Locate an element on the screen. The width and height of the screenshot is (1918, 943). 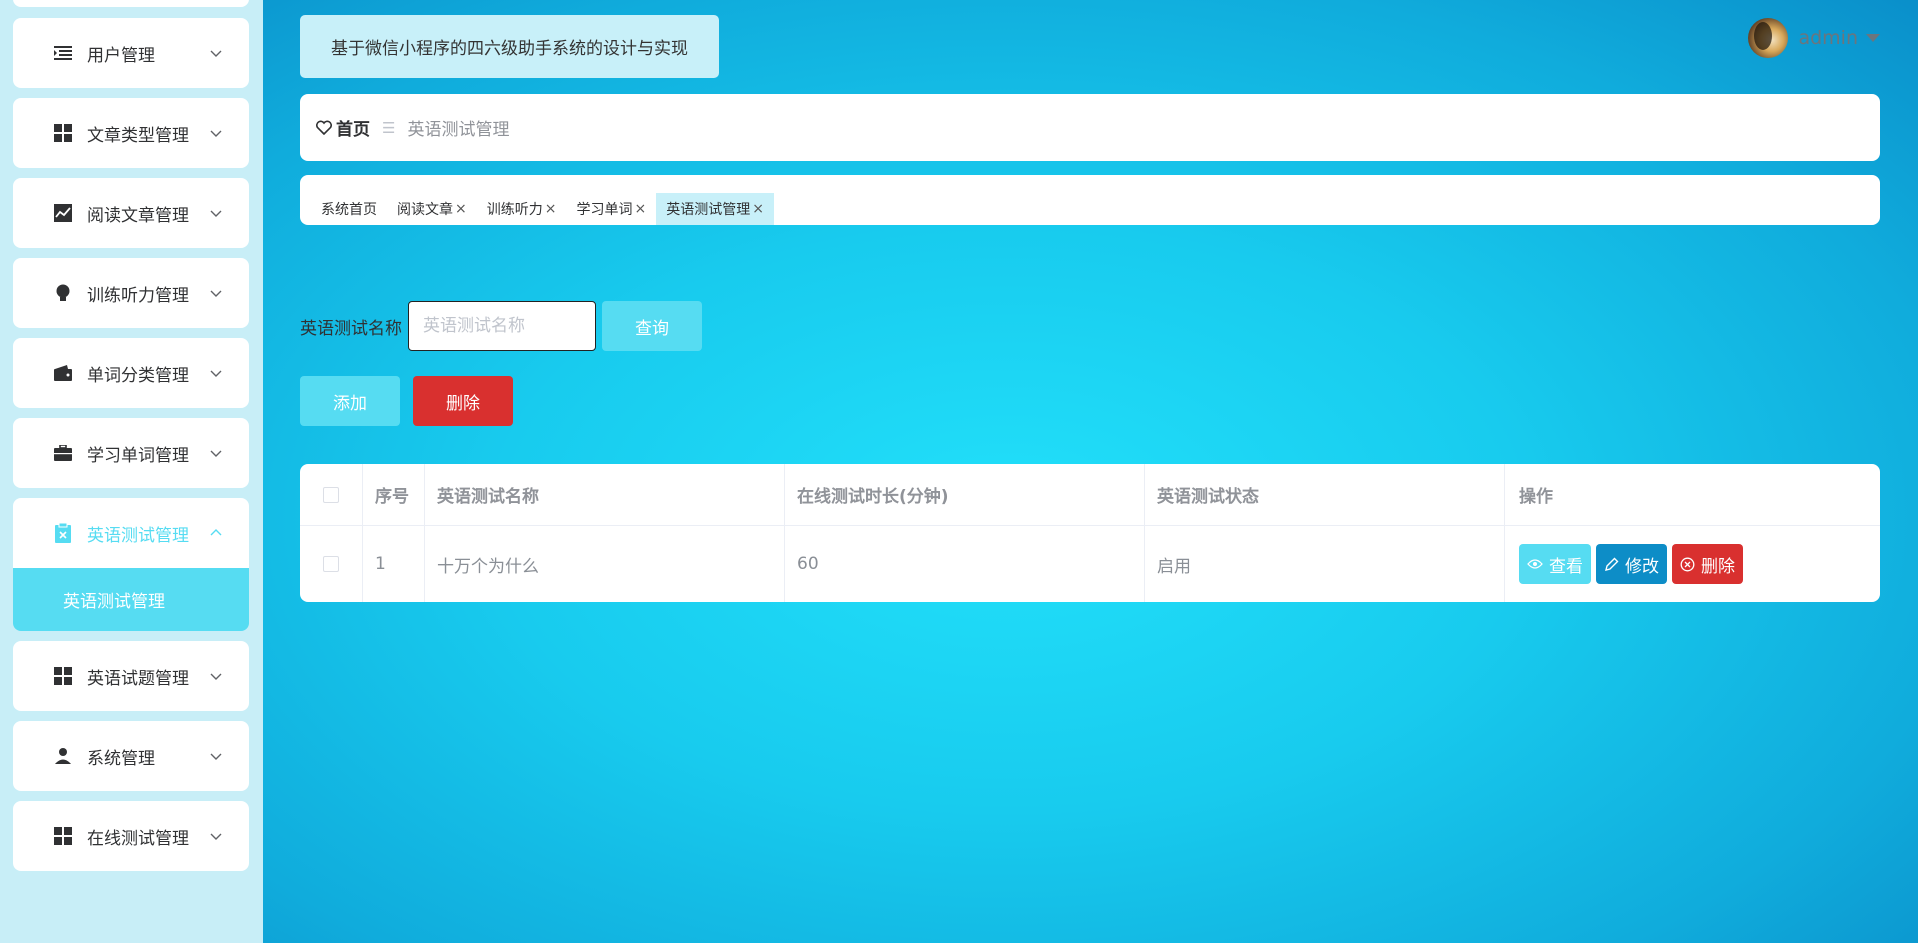
select-all-checkbox is located at coordinates (331, 494).